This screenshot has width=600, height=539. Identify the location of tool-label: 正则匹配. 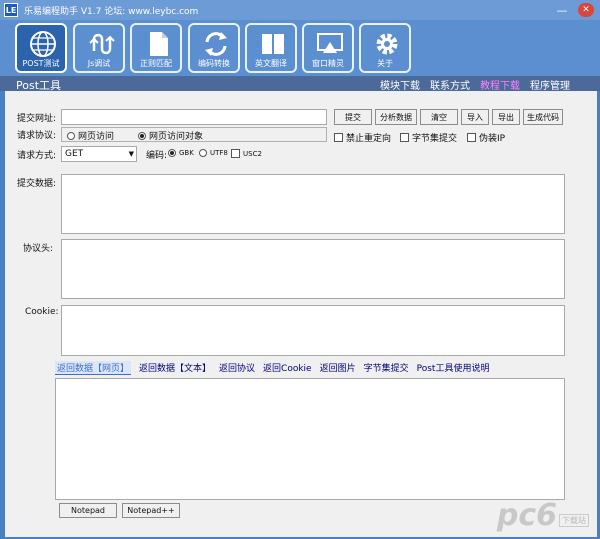
(156, 63).